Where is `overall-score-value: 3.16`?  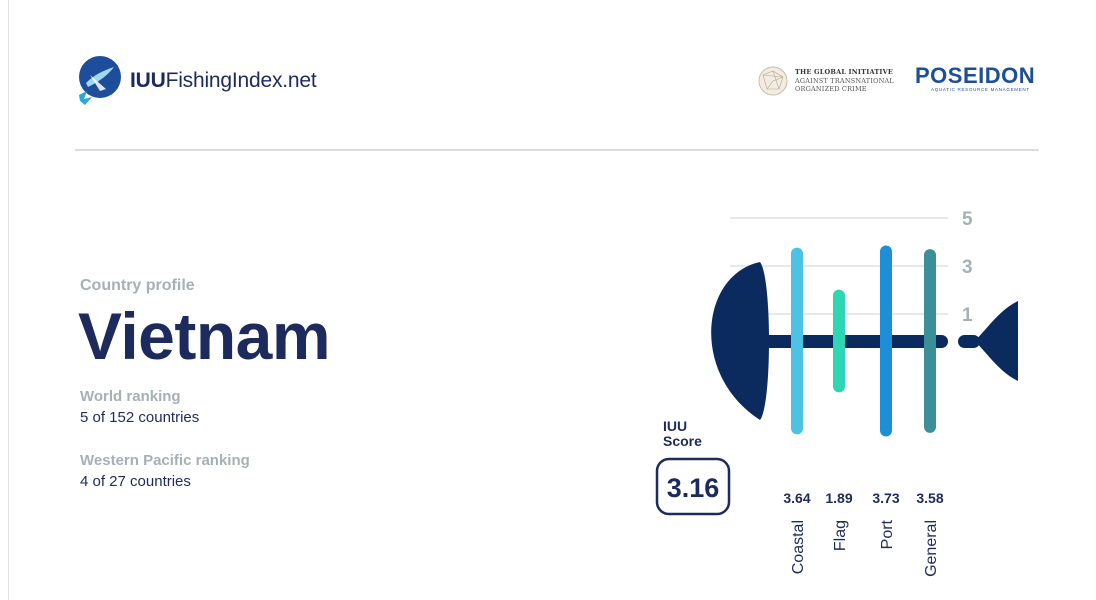 overall-score-value: 3.16 is located at coordinates (693, 488).